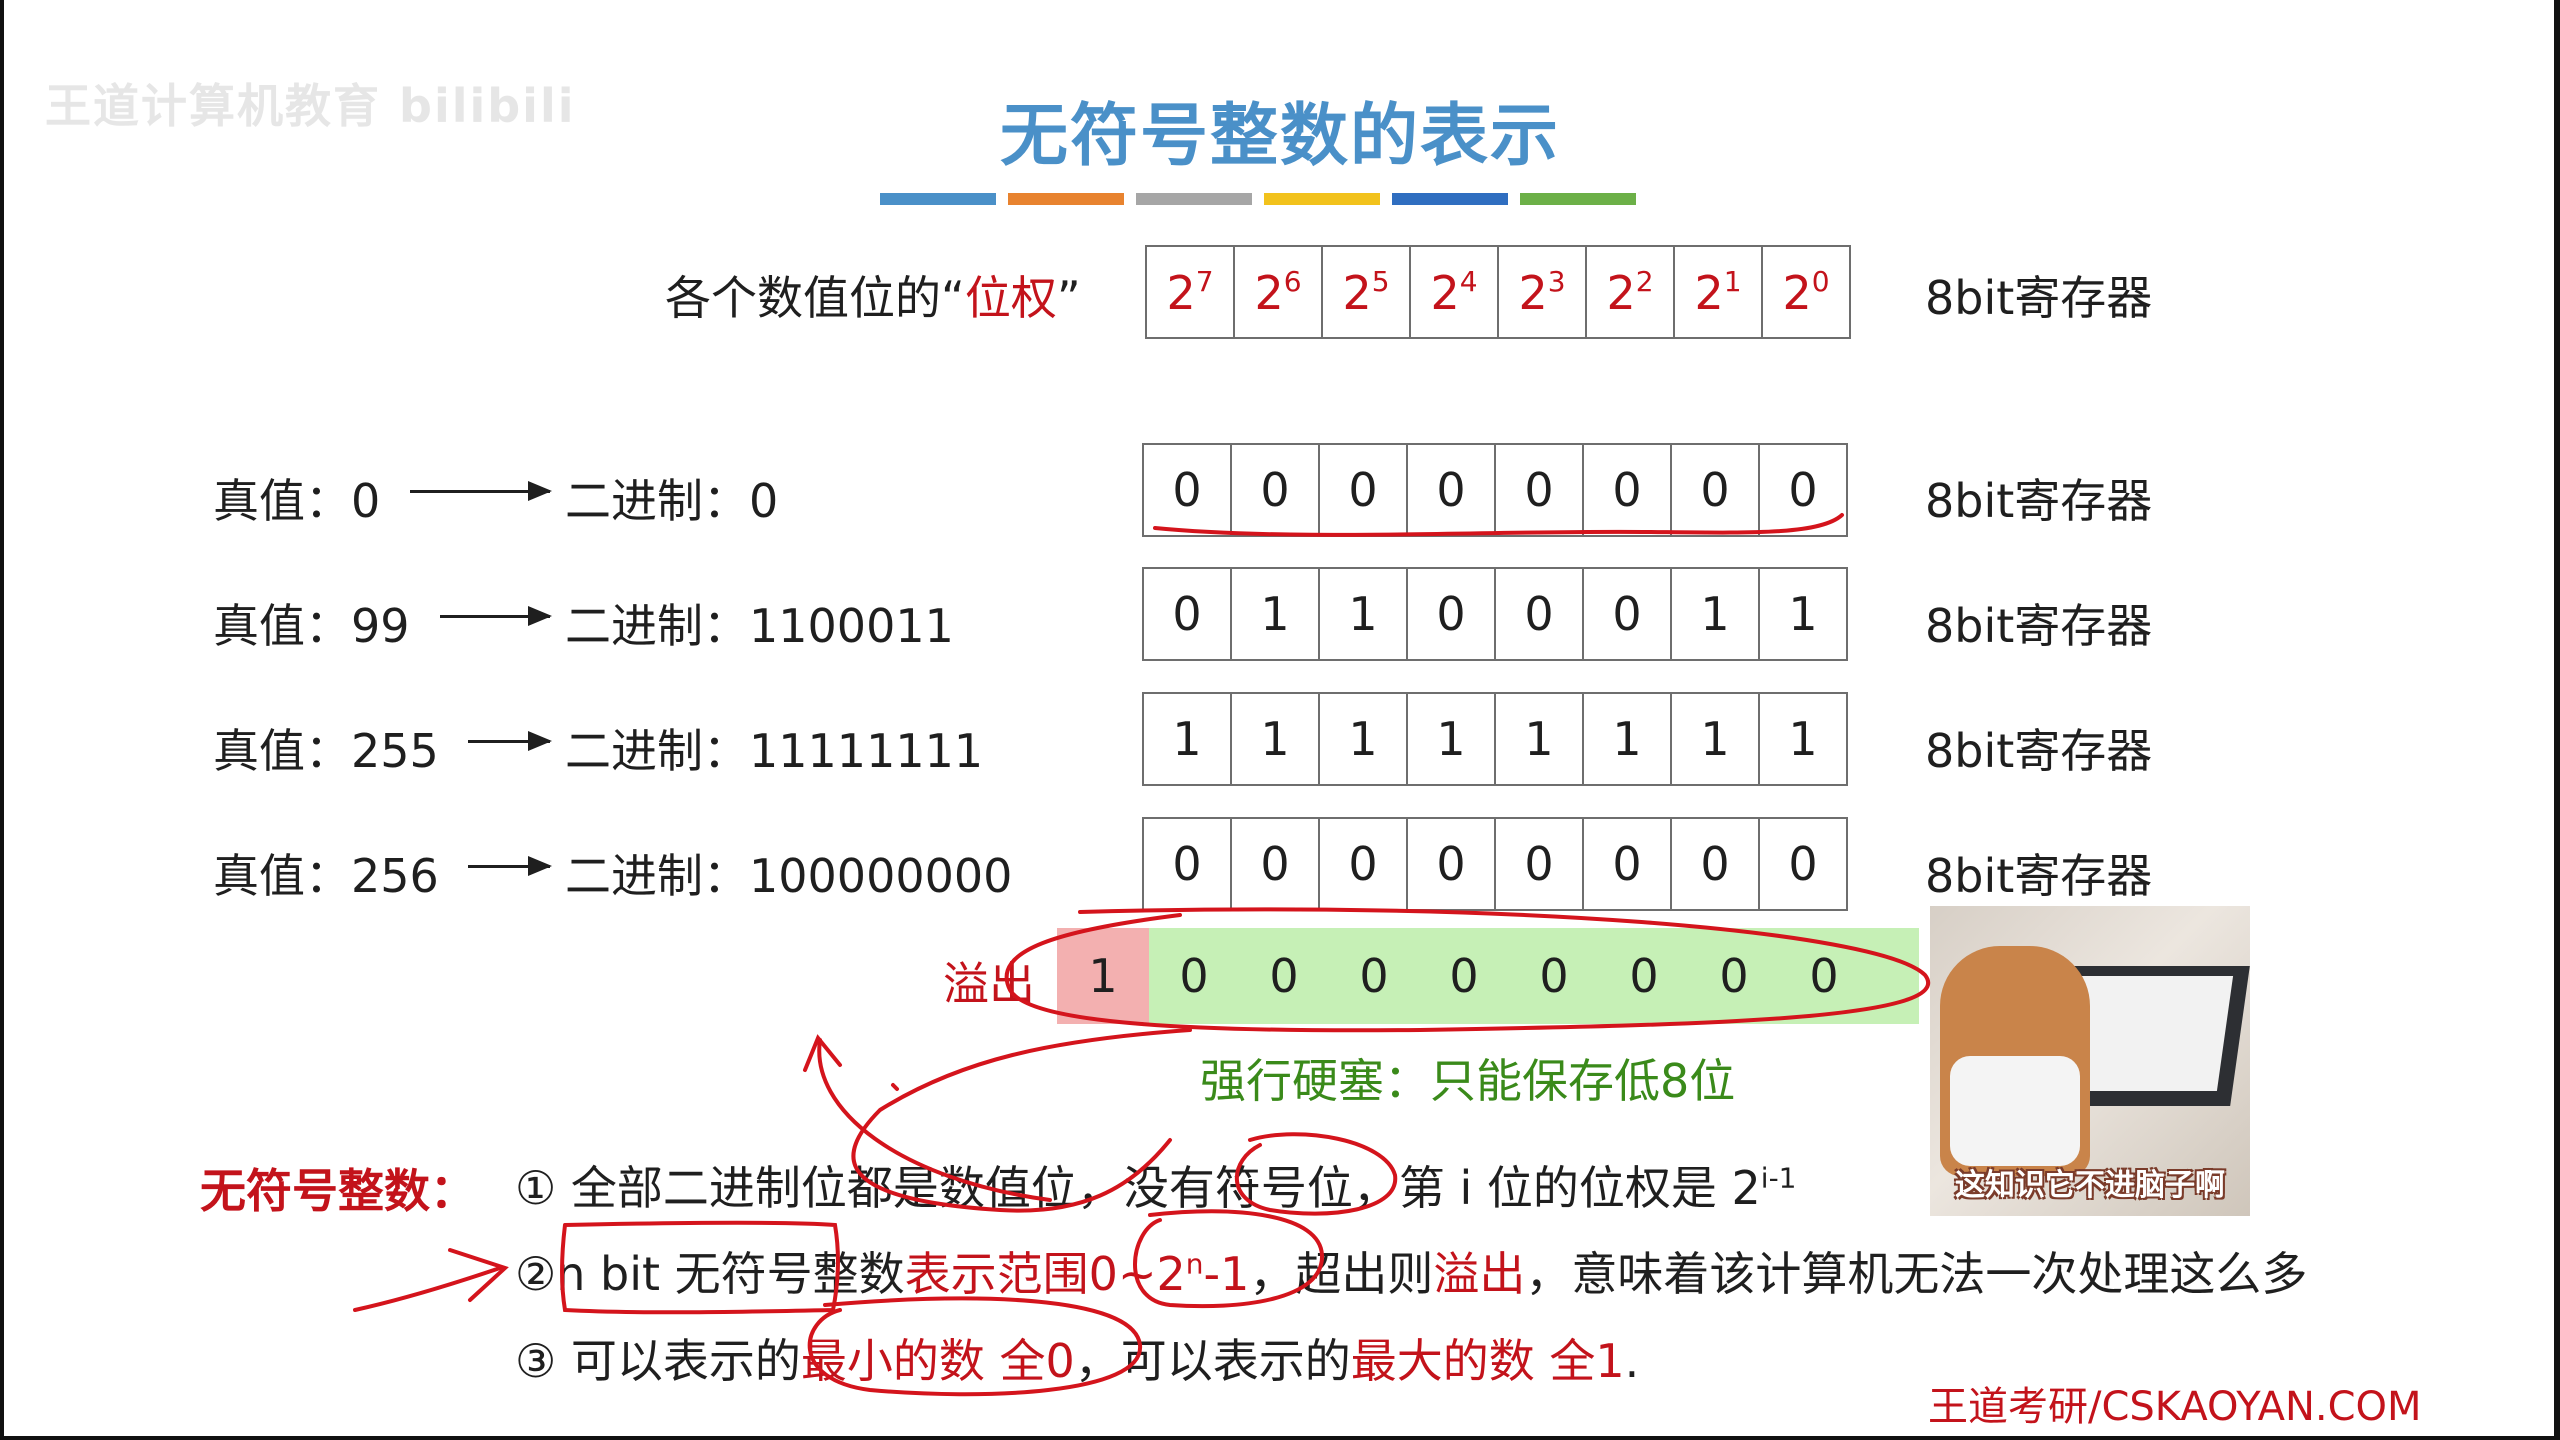 The image size is (2560, 1440). What do you see at coordinates (2015, 1111) in the screenshot?
I see `cat-shirt-shape` at bounding box center [2015, 1111].